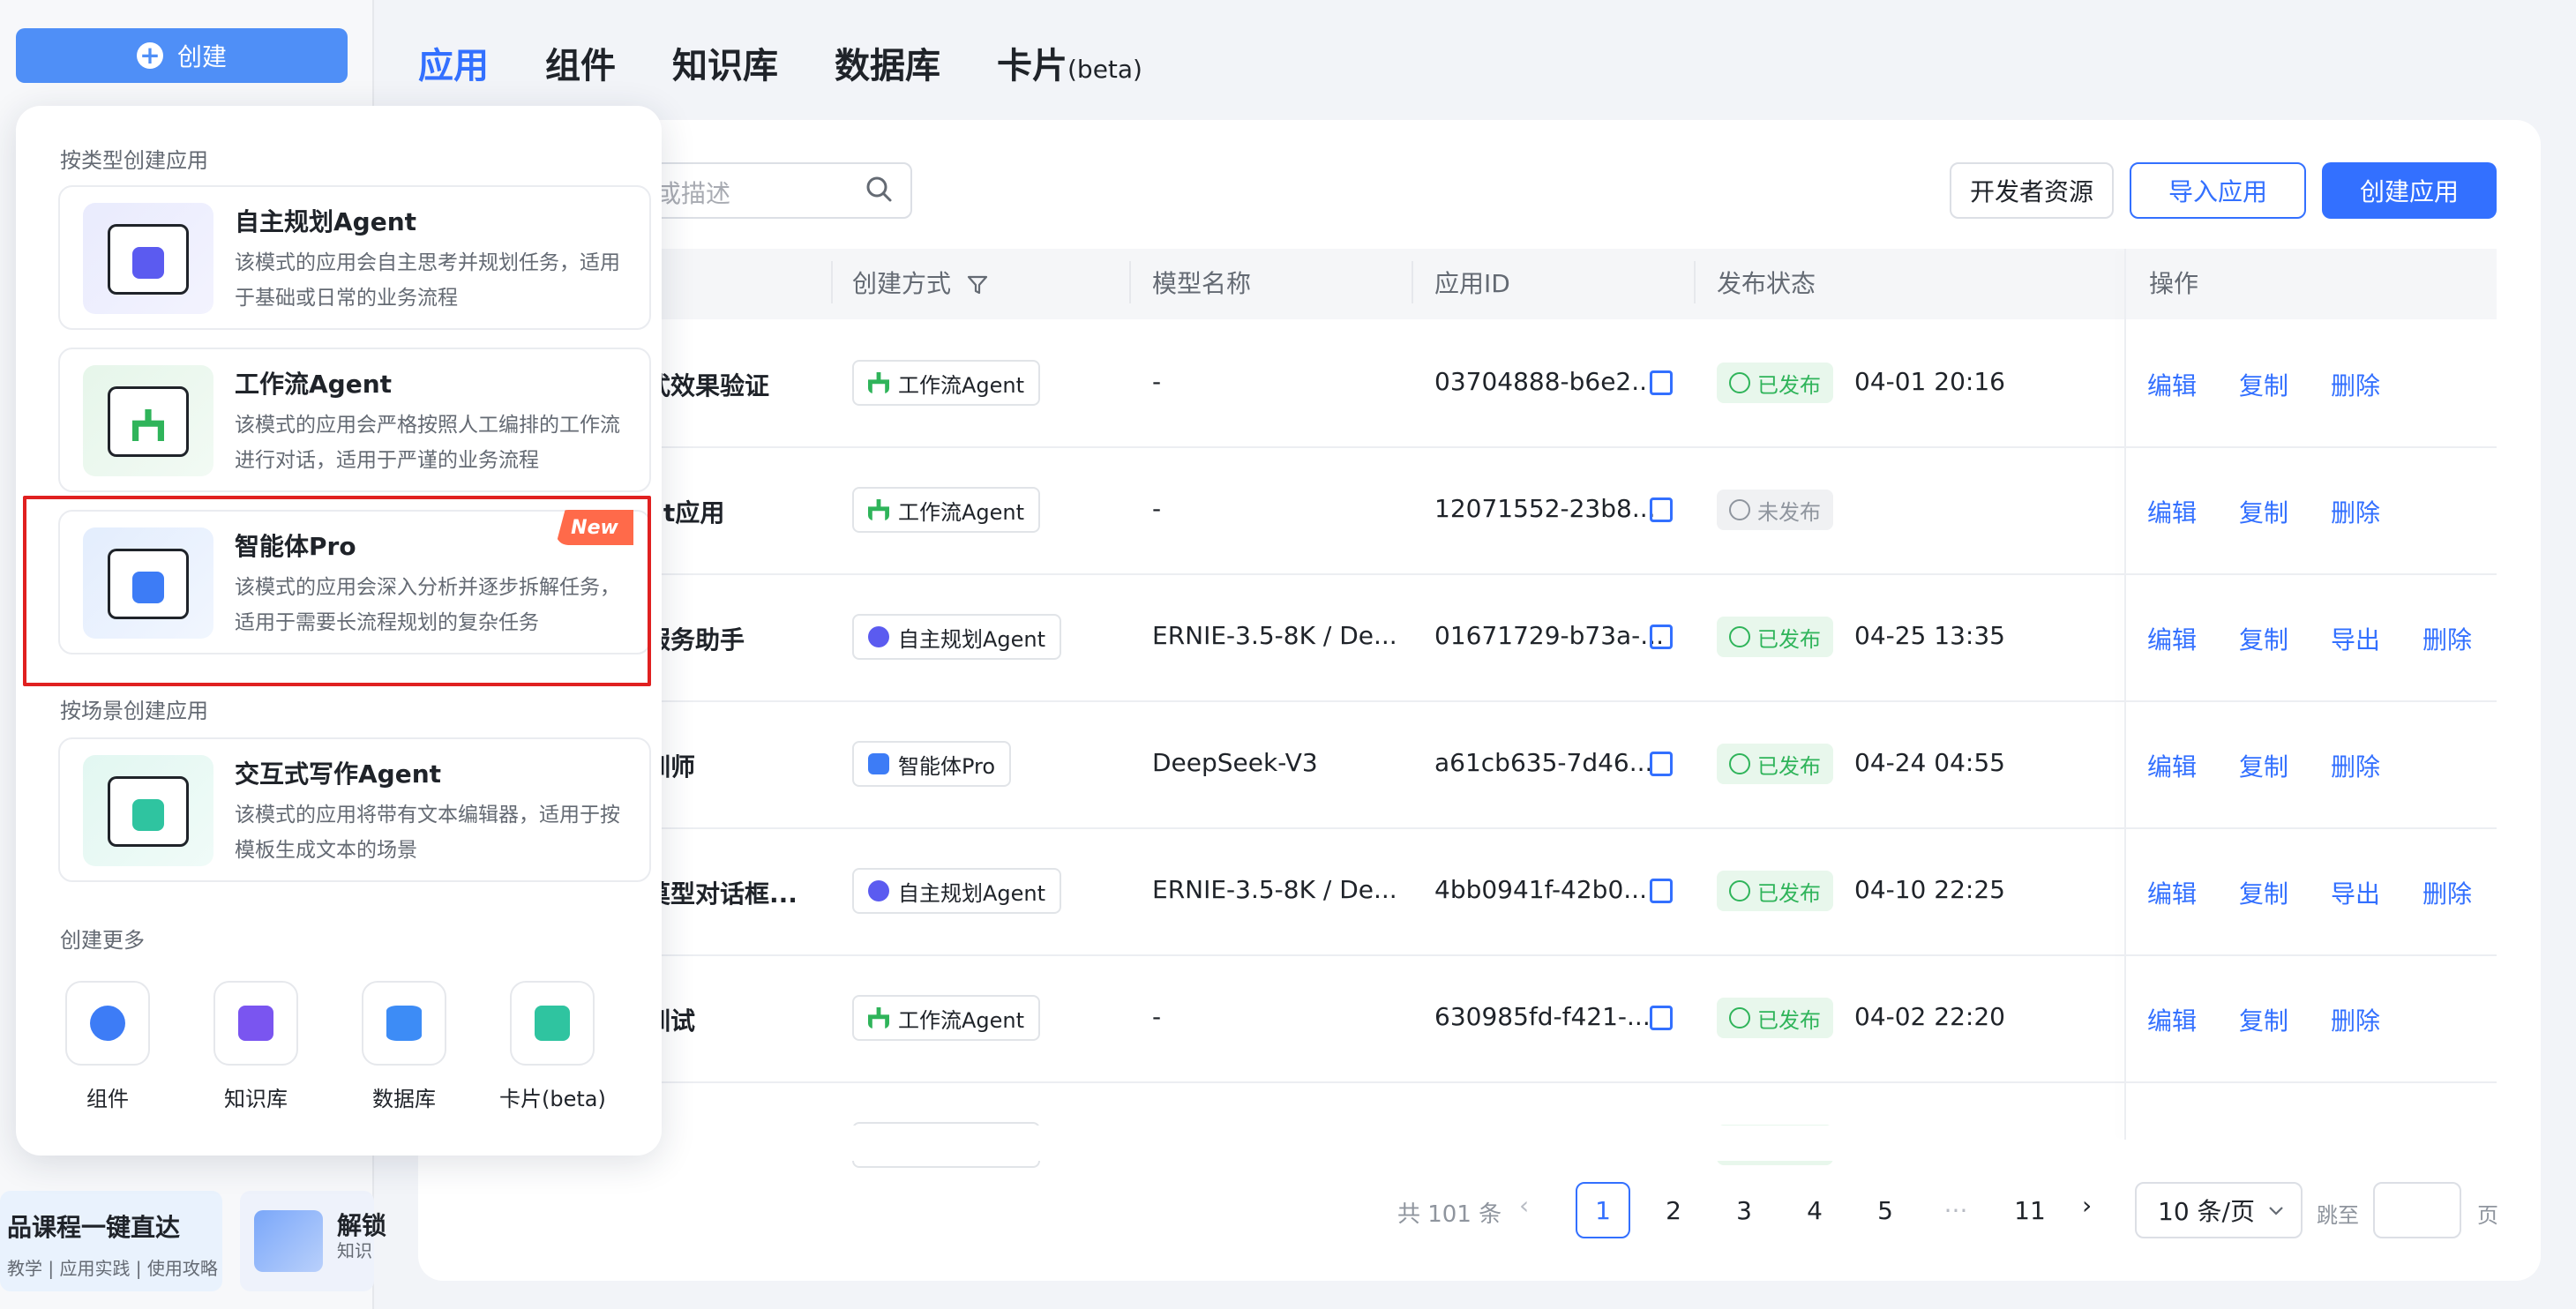  I want to click on create-more-database, so click(404, 1024).